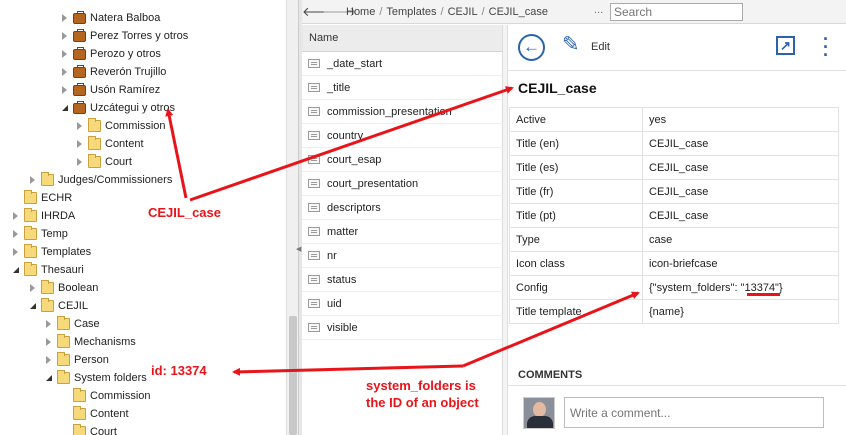  What do you see at coordinates (342, 327) in the screenshot?
I see `list-item-label: visible` at bounding box center [342, 327].